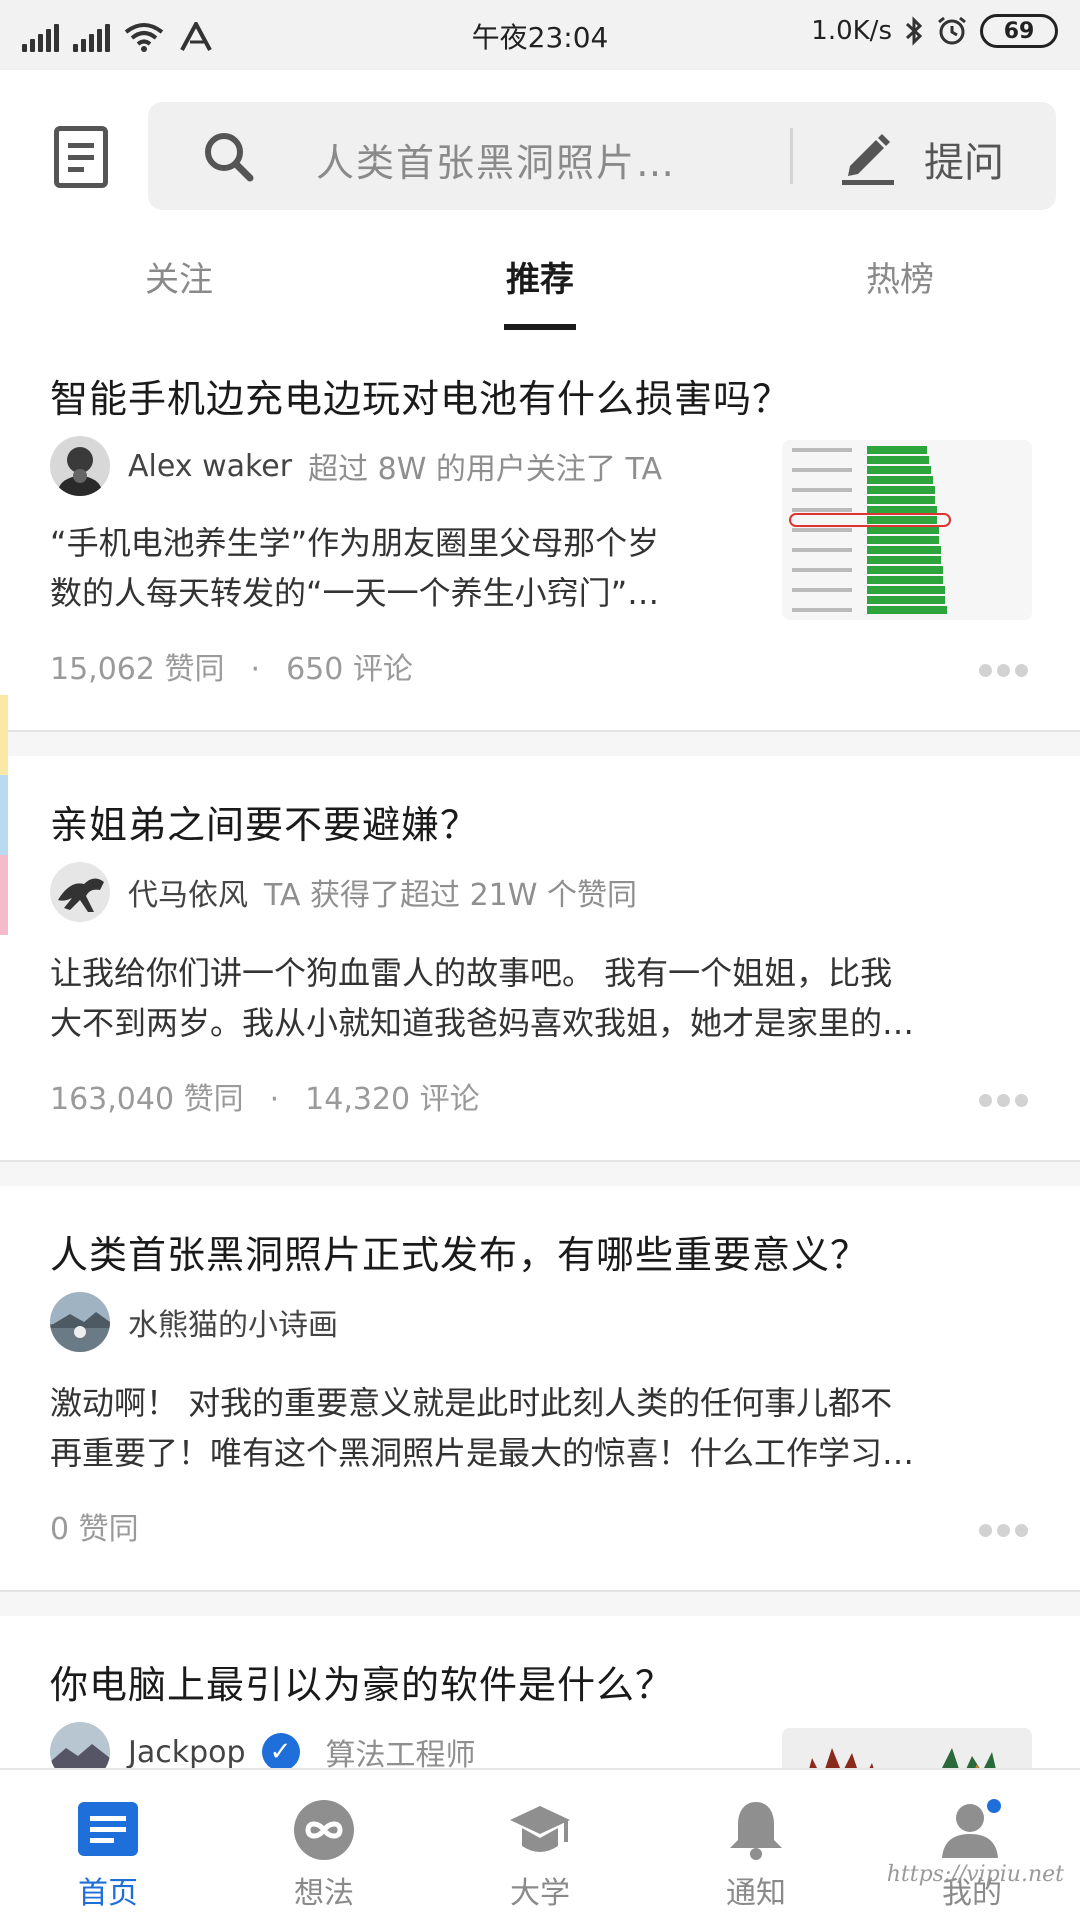  What do you see at coordinates (108, 1829) in the screenshot?
I see `home-doc-icon` at bounding box center [108, 1829].